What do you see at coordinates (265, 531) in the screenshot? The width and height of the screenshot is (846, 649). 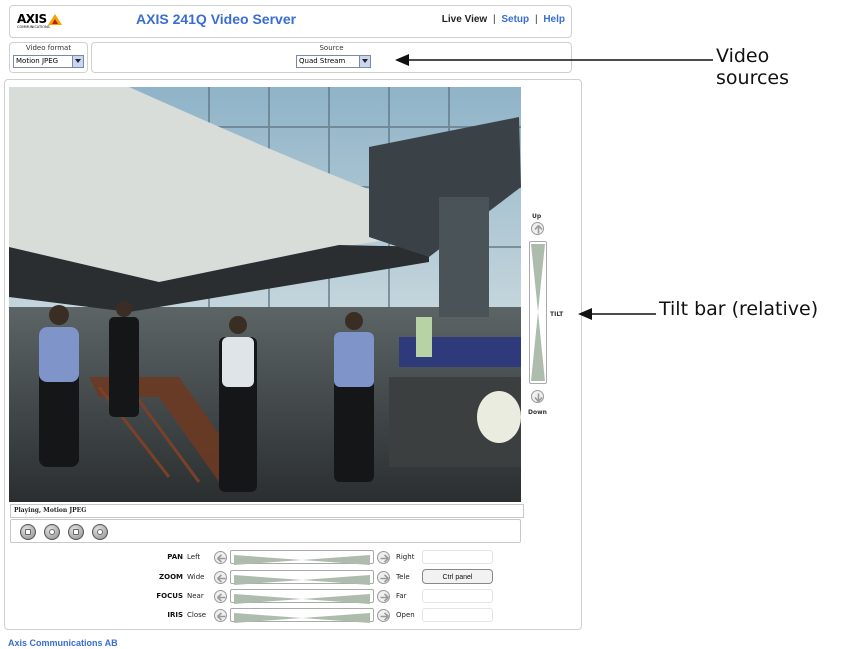 I see `player-controls` at bounding box center [265, 531].